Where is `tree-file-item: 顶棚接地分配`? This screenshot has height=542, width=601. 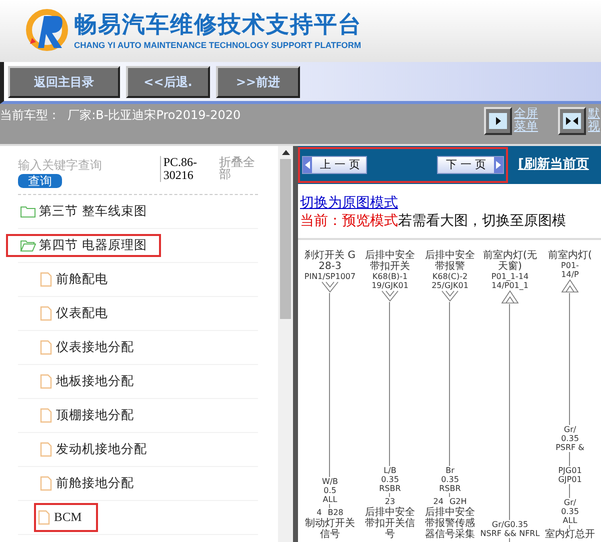 tree-file-item: 顶棚接地分配 is located at coordinates (87, 415).